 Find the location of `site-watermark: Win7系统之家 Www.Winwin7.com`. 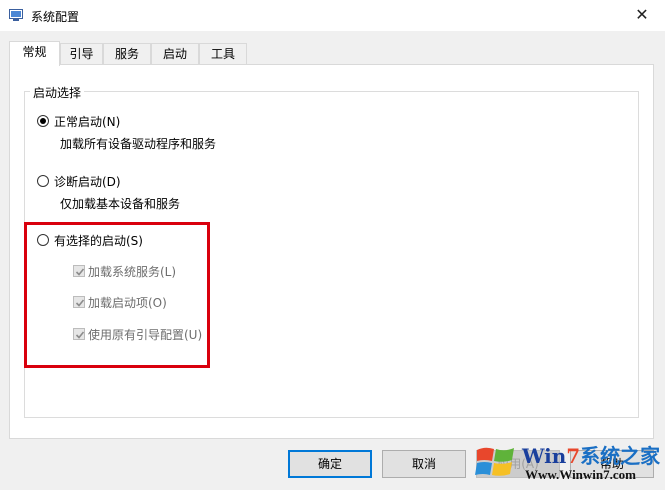

site-watermark: Win7系统之家 Www.Winwin7.com is located at coordinates (566, 463).